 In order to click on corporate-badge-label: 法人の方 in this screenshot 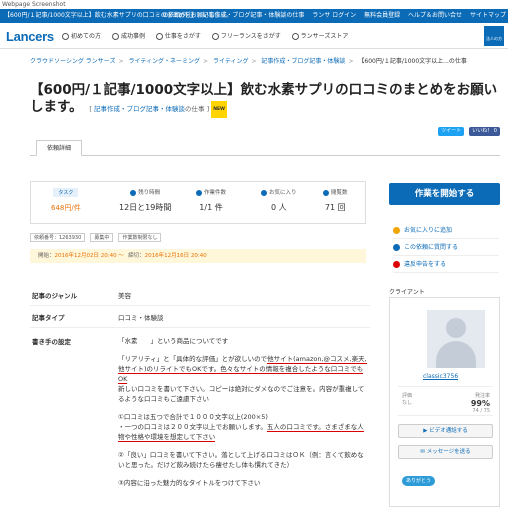, I will do `click(494, 38)`.